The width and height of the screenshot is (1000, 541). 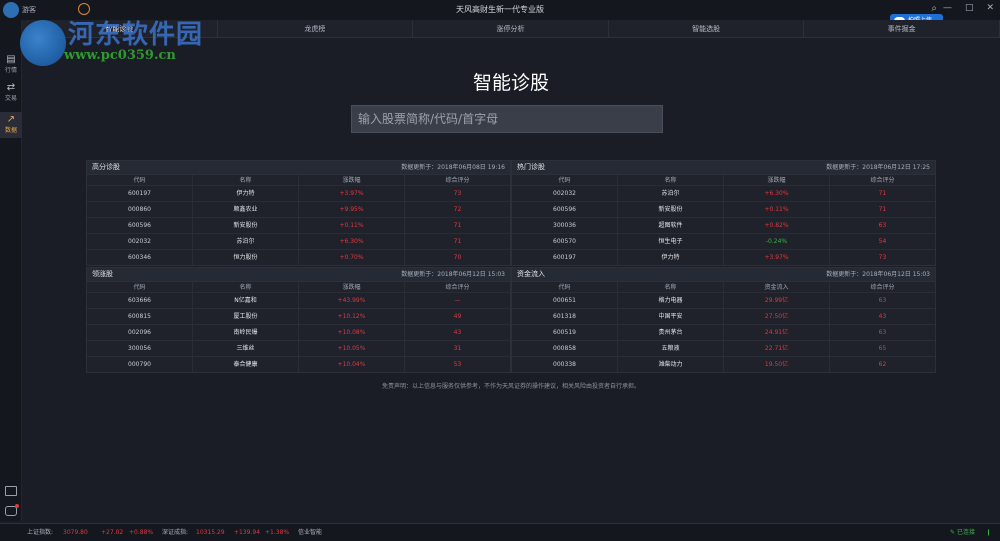 I want to click on connection-status: ✎ 已连接, so click(x=962, y=532).